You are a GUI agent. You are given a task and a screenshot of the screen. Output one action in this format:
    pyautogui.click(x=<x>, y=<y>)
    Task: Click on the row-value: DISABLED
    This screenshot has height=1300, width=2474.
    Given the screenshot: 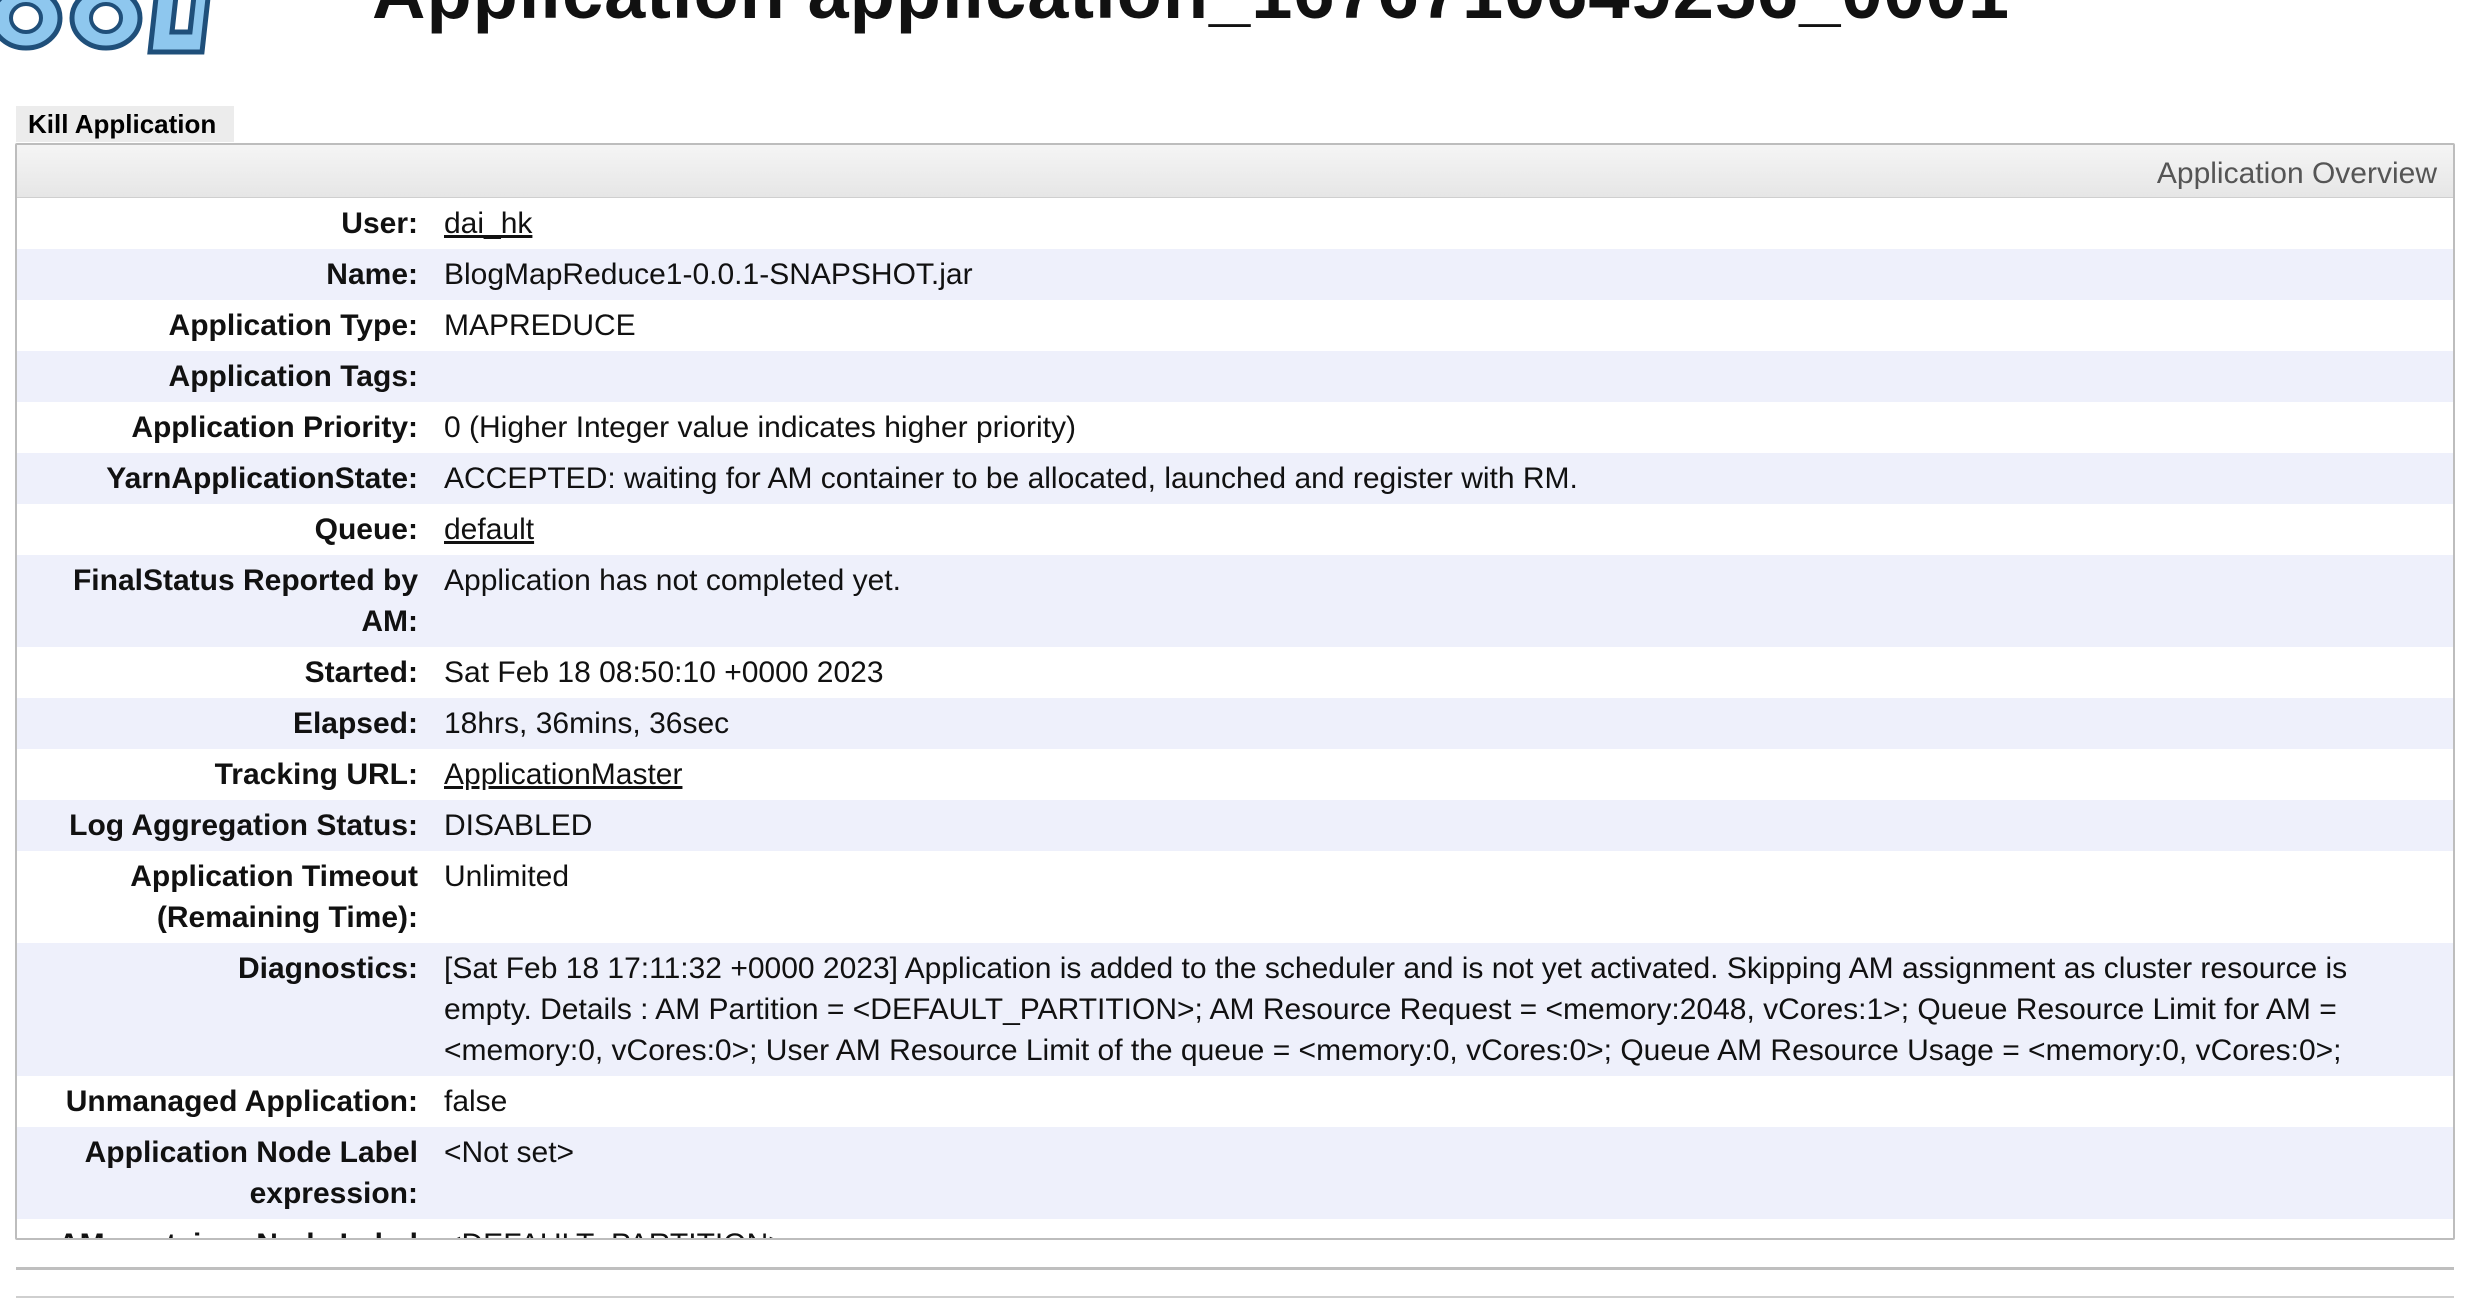 What is the action you would take?
    pyautogui.click(x=518, y=825)
    